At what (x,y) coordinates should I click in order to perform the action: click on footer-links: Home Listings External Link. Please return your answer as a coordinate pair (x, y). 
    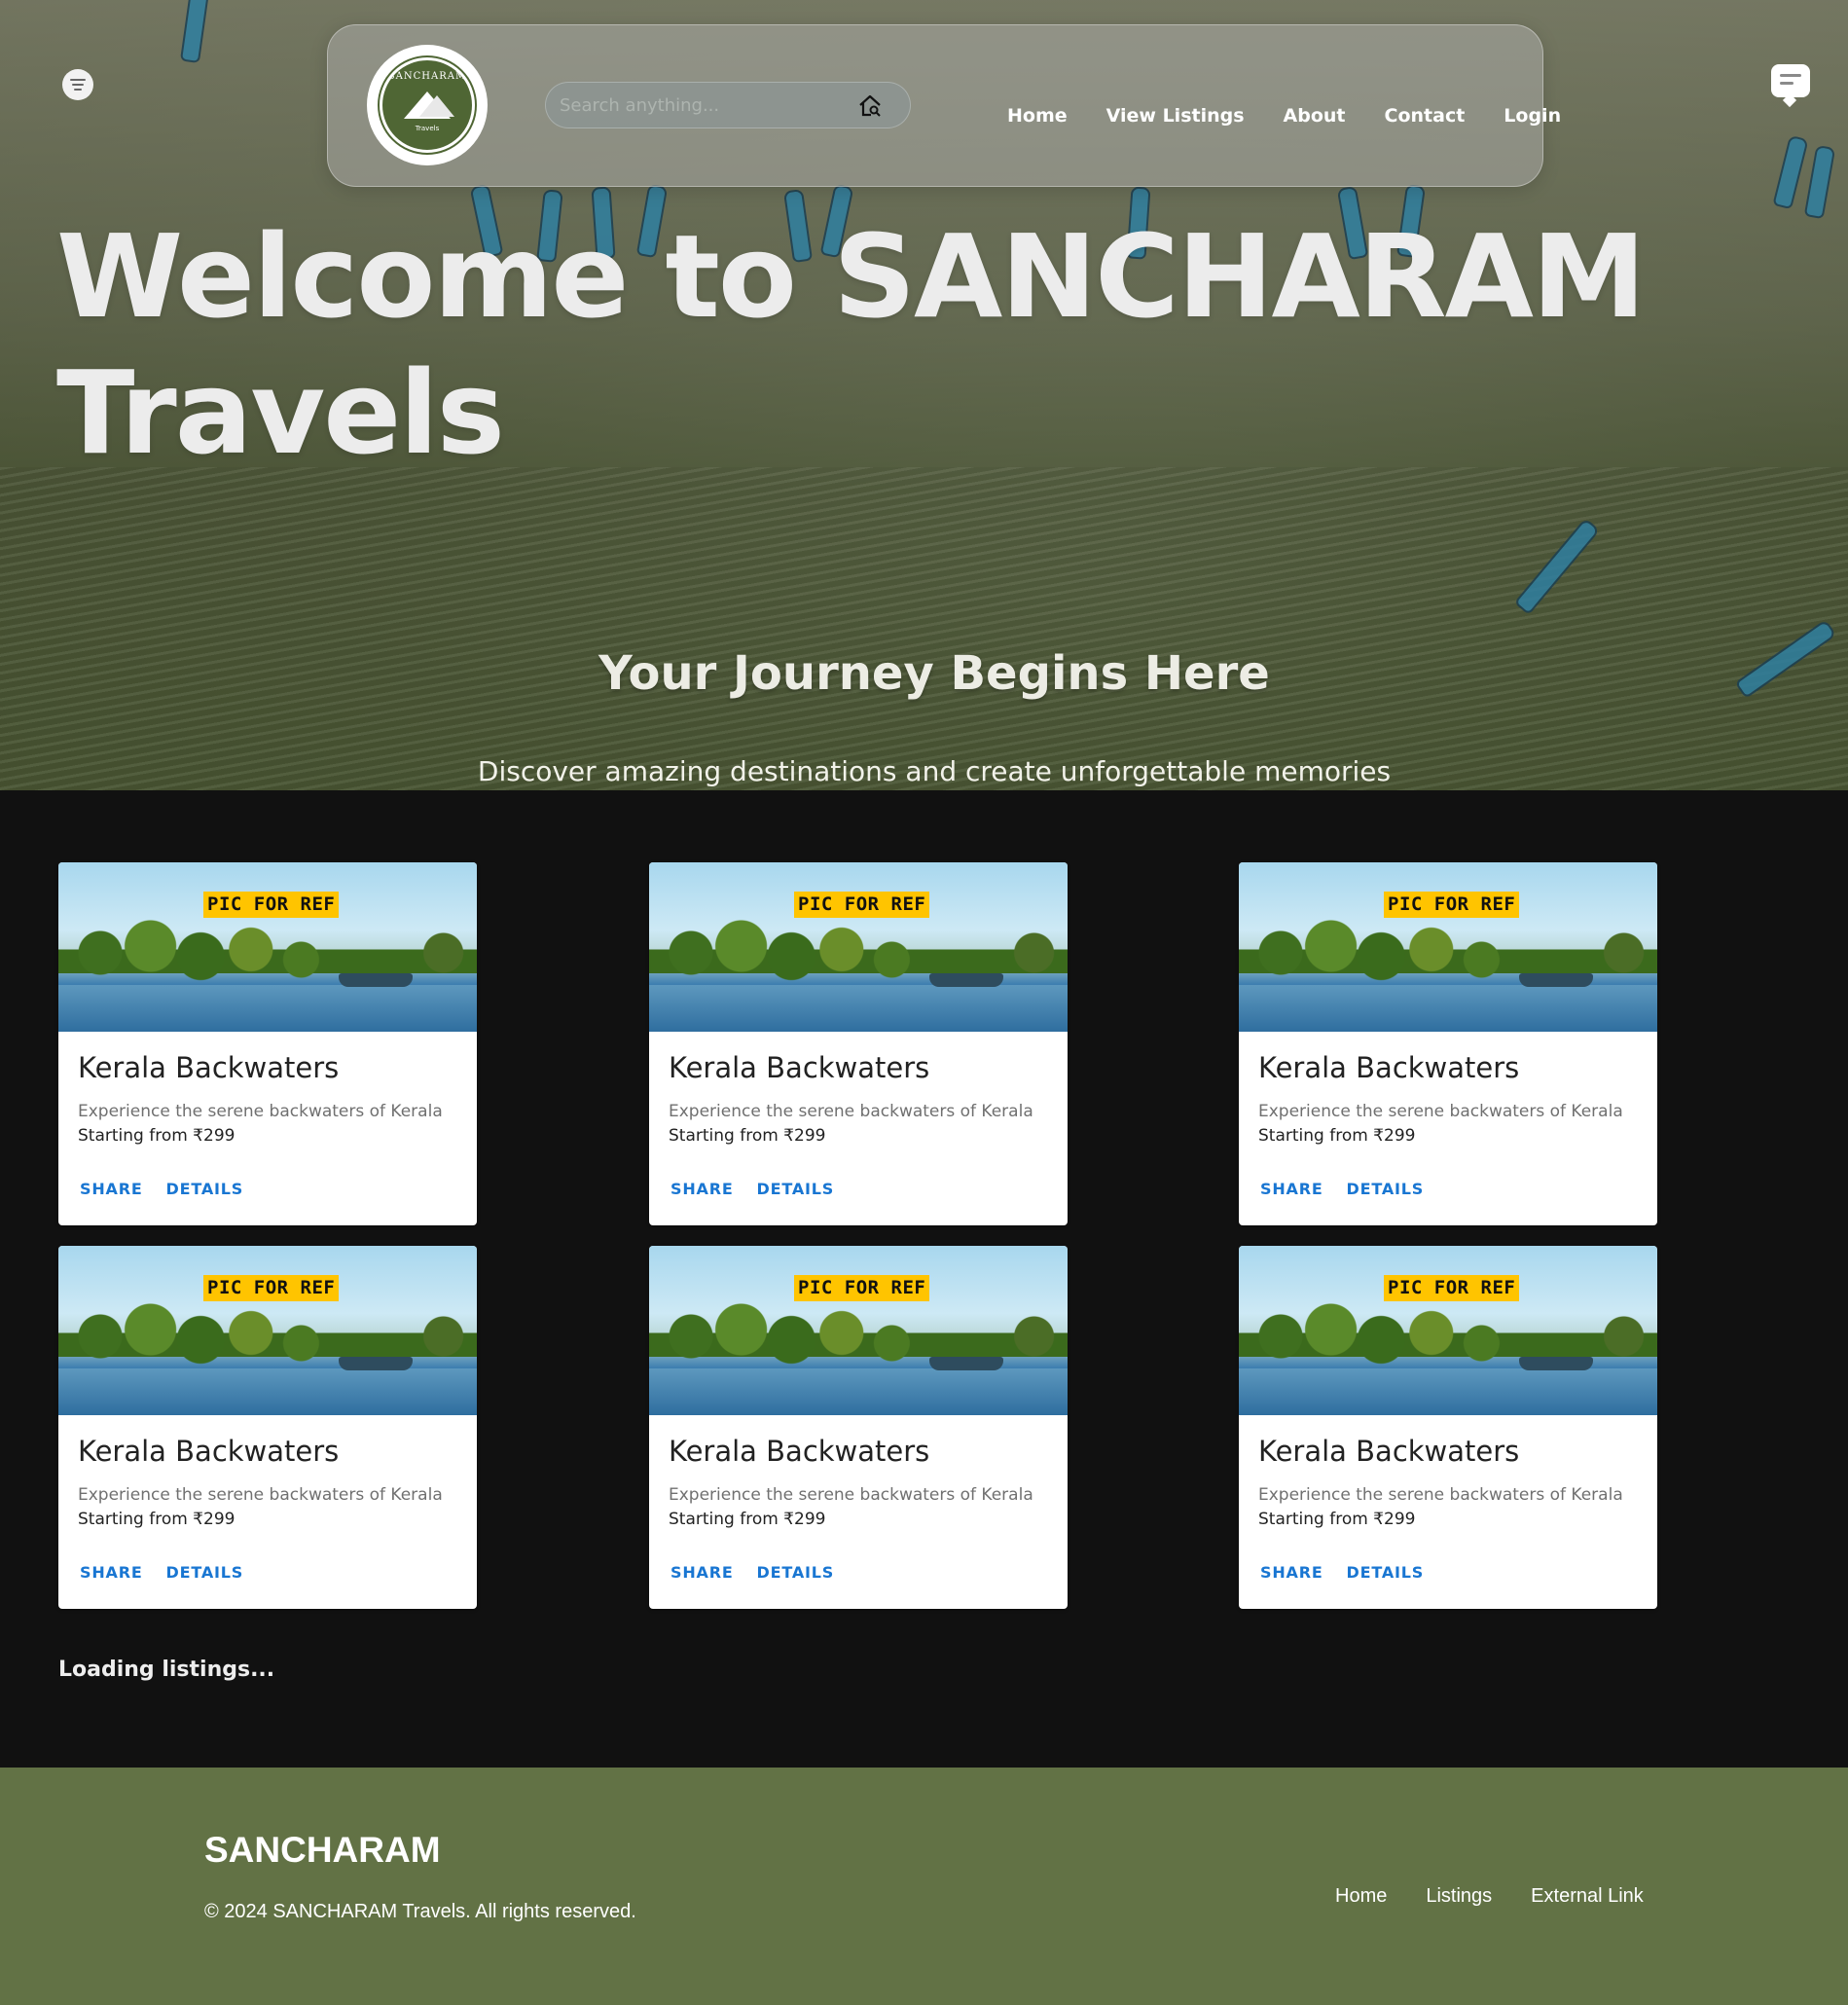
    Looking at the image, I should click on (1489, 1896).